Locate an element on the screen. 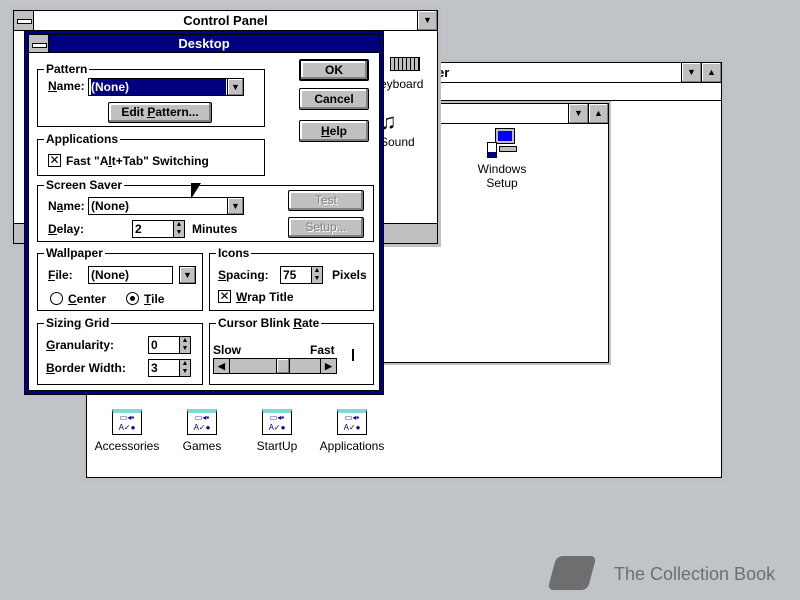 This screenshot has height=600, width=800. delay-spinner: ▲ ▼ is located at coordinates (179, 229).